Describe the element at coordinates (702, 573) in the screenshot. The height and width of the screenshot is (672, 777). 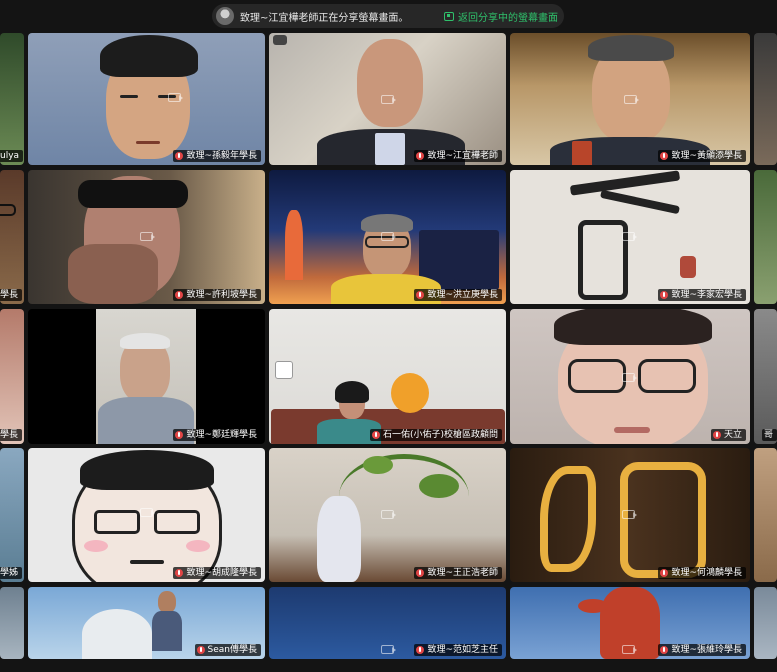
I see `participant-name-label: 致理~何鴻麟學長` at that location.